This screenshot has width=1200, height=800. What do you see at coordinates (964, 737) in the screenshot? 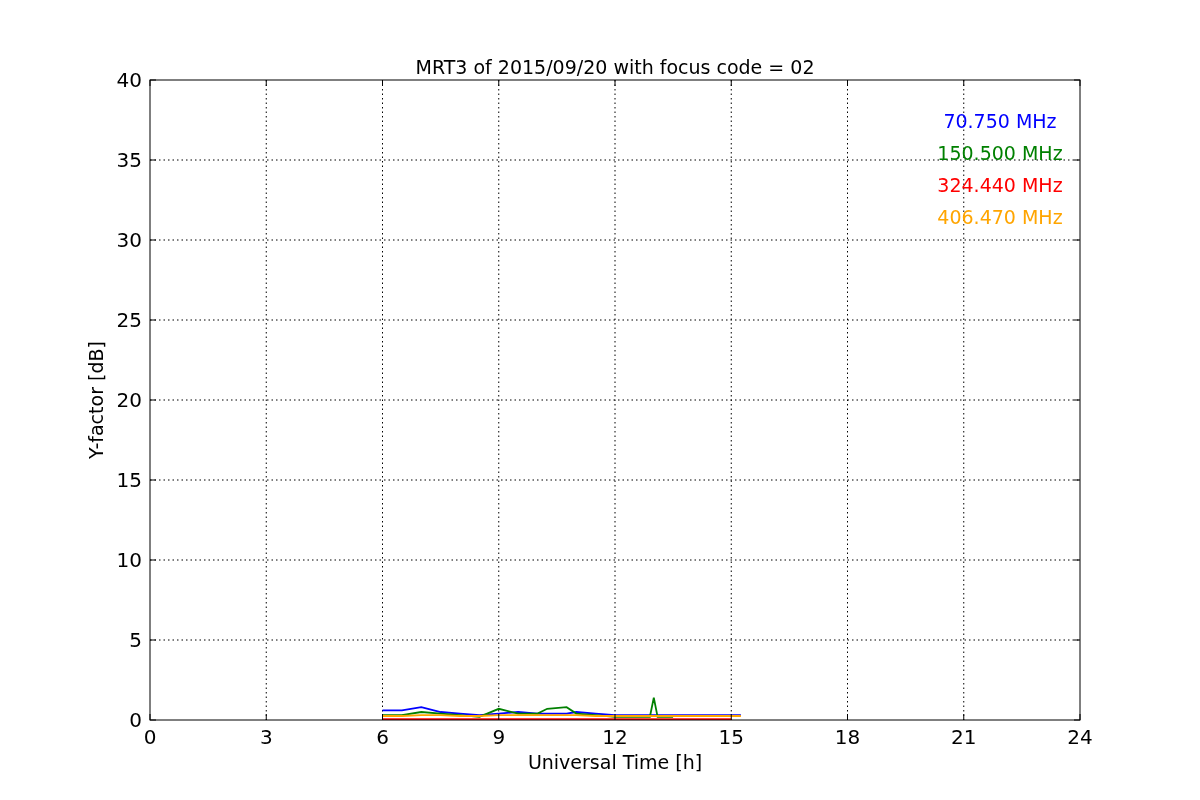
I see `x-tick-label: 21` at bounding box center [964, 737].